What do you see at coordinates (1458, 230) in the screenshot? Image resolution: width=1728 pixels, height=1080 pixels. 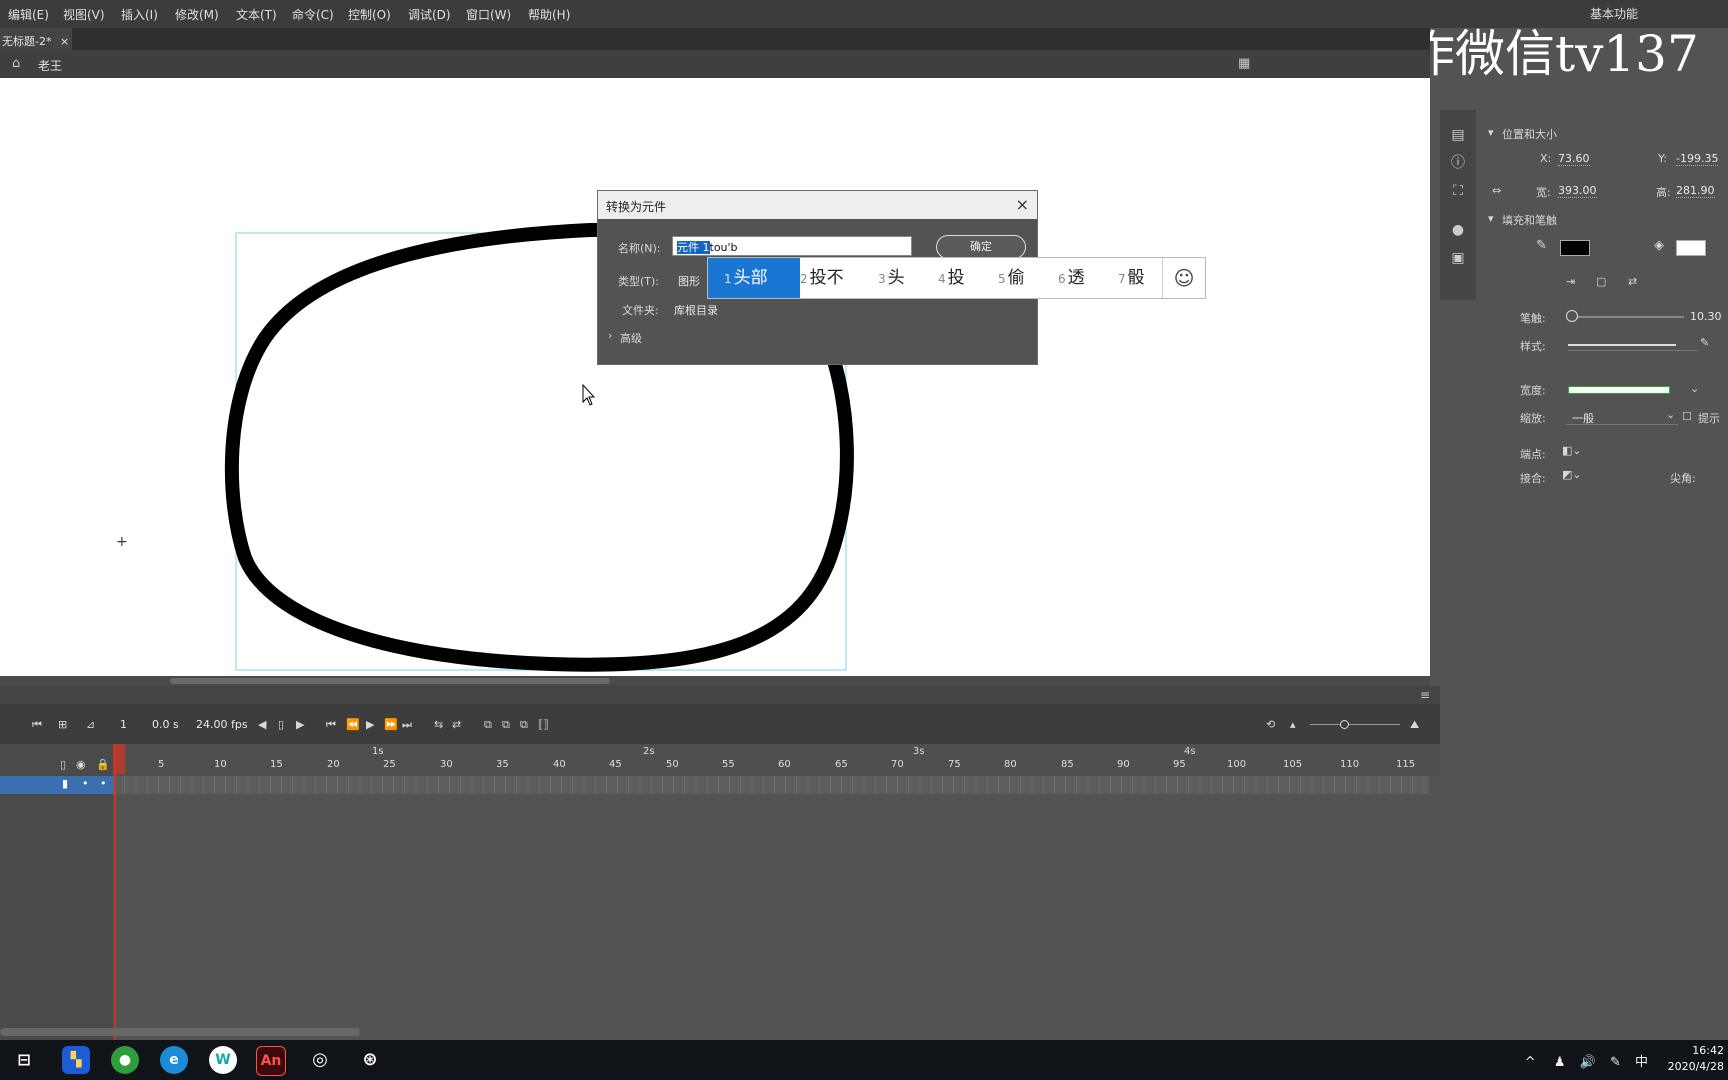 I see `color-icon: ●` at bounding box center [1458, 230].